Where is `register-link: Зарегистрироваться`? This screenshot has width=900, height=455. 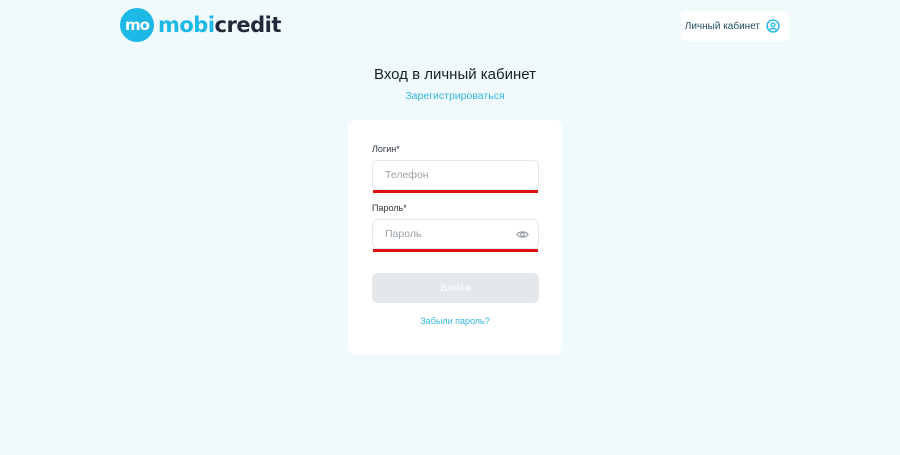 register-link: Зарегистрироваться is located at coordinates (450, 96).